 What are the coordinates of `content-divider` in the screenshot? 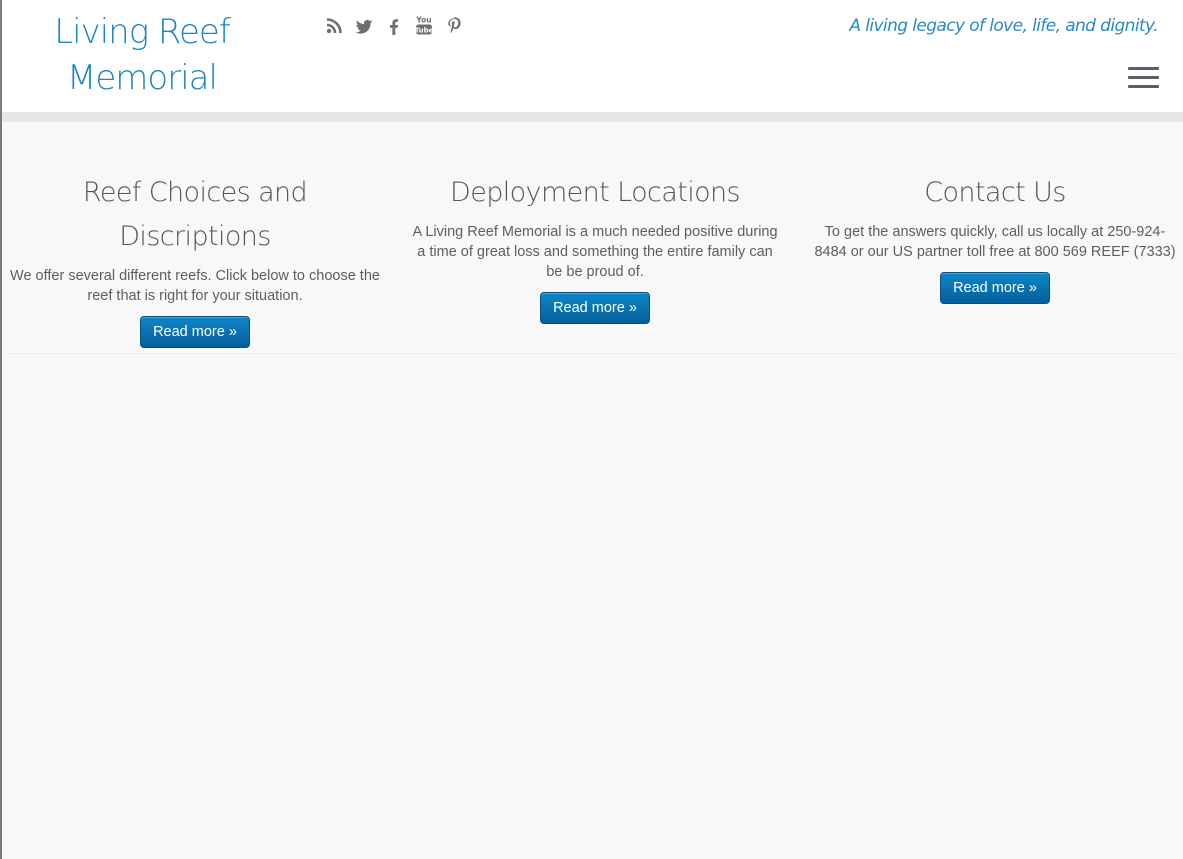 It's located at (594, 353).